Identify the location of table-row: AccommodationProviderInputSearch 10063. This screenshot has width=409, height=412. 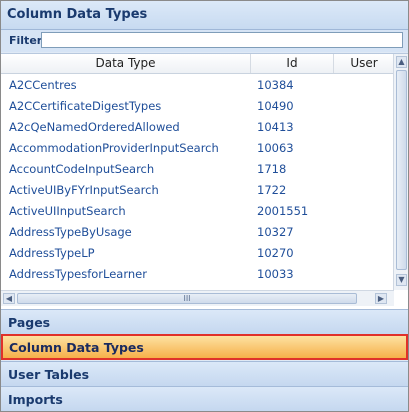
(197, 147).